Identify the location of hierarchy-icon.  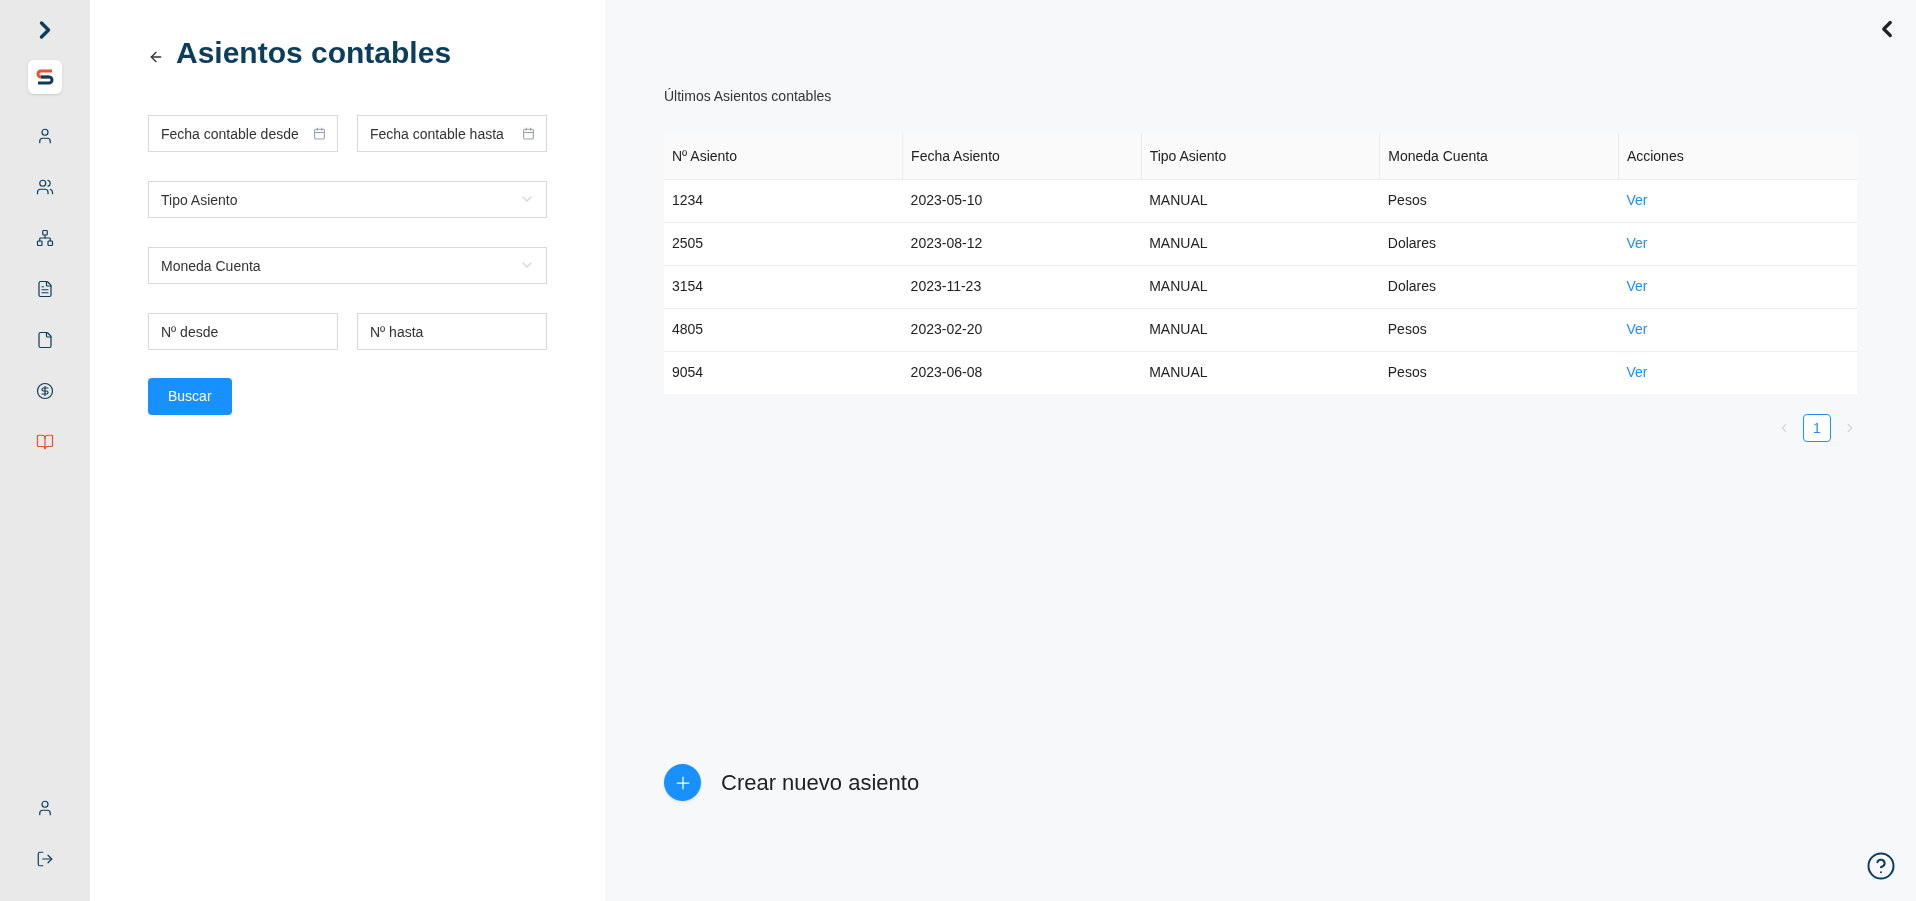
(45, 238).